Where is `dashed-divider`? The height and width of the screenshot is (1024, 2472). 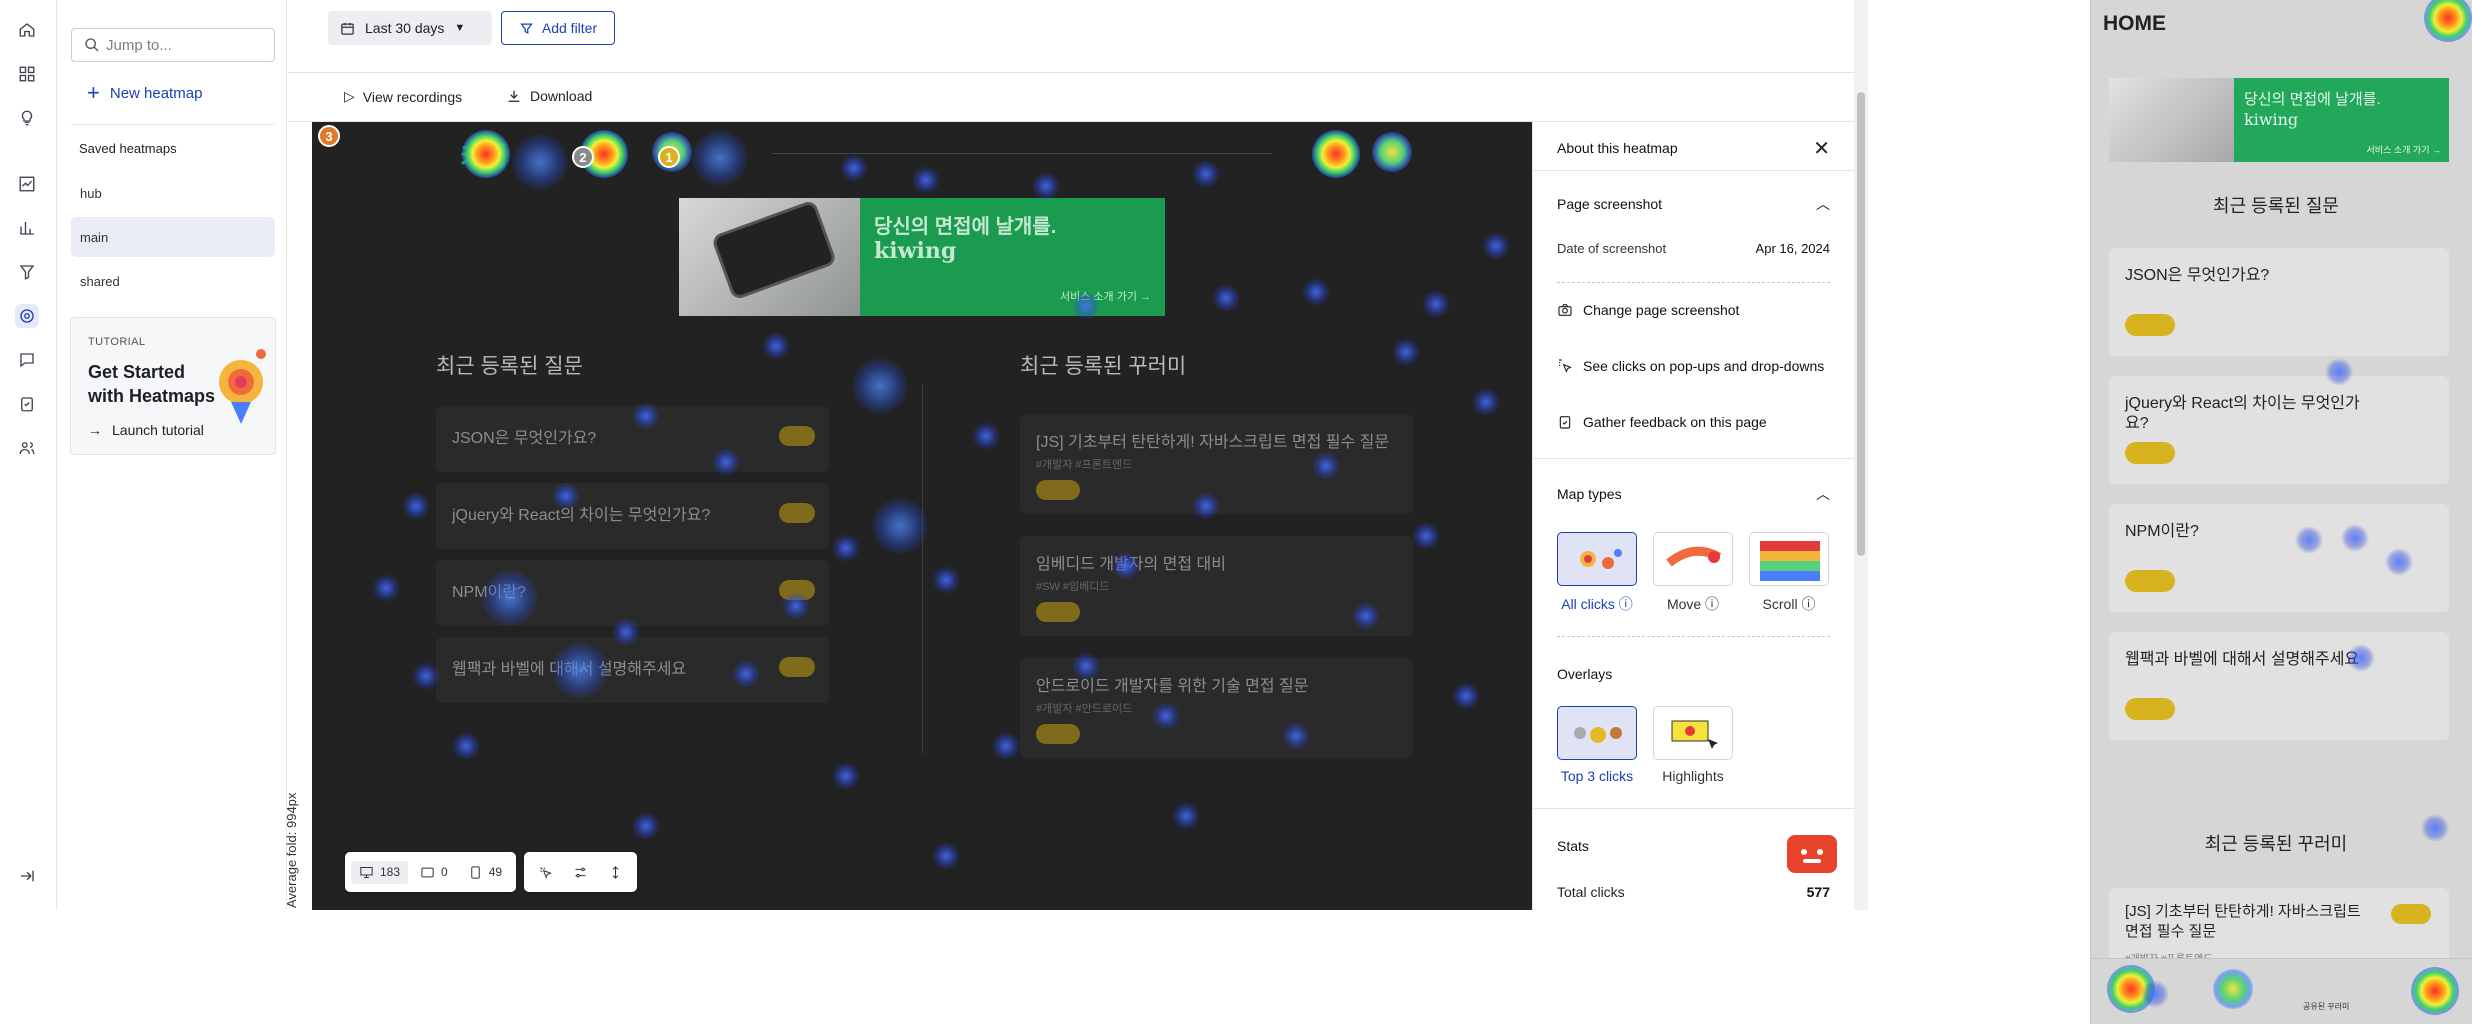 dashed-divider is located at coordinates (1693, 282).